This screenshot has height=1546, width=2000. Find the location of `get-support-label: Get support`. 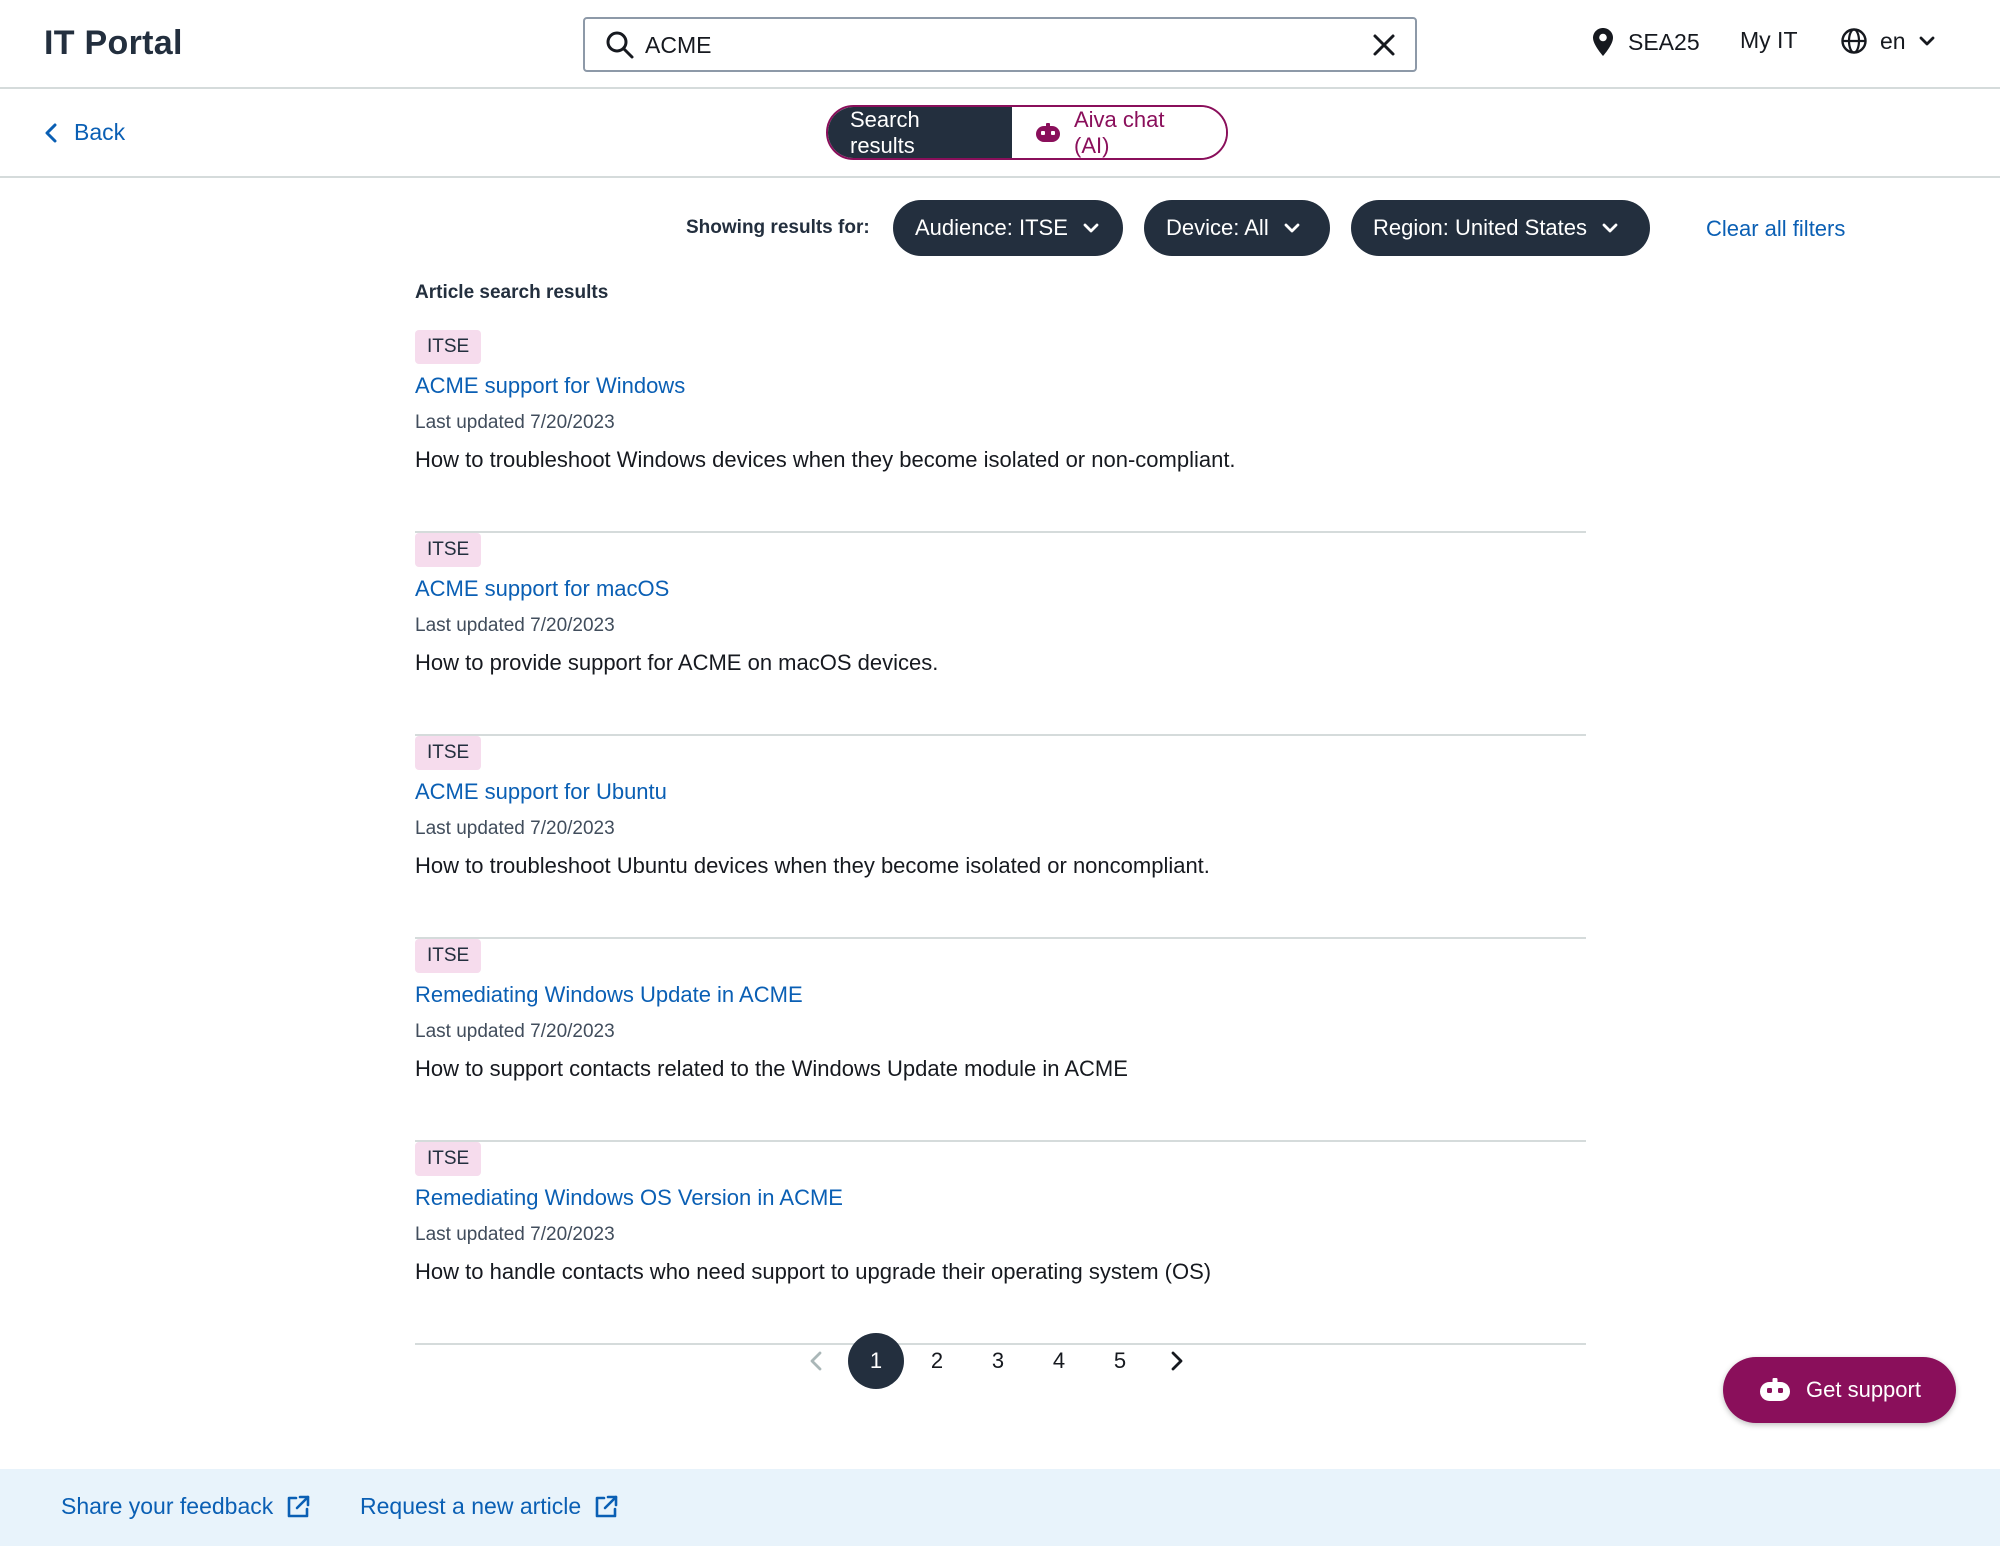

get-support-label: Get support is located at coordinates (1863, 1389).